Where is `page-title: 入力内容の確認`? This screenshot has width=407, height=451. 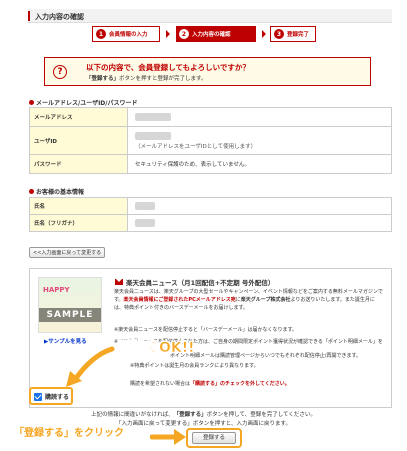
page-title: 入力内容の確認 is located at coordinates (59, 17).